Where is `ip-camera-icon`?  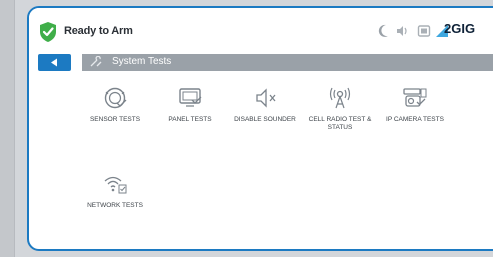
ip-camera-icon is located at coordinates (415, 97).